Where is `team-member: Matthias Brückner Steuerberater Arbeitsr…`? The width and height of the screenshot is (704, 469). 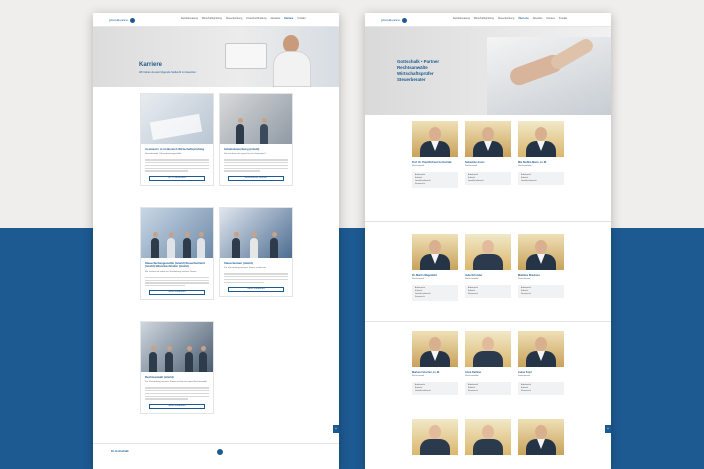
team-member: Matthias Brückner Steuerberater Arbeitsr… is located at coordinates (541, 266).